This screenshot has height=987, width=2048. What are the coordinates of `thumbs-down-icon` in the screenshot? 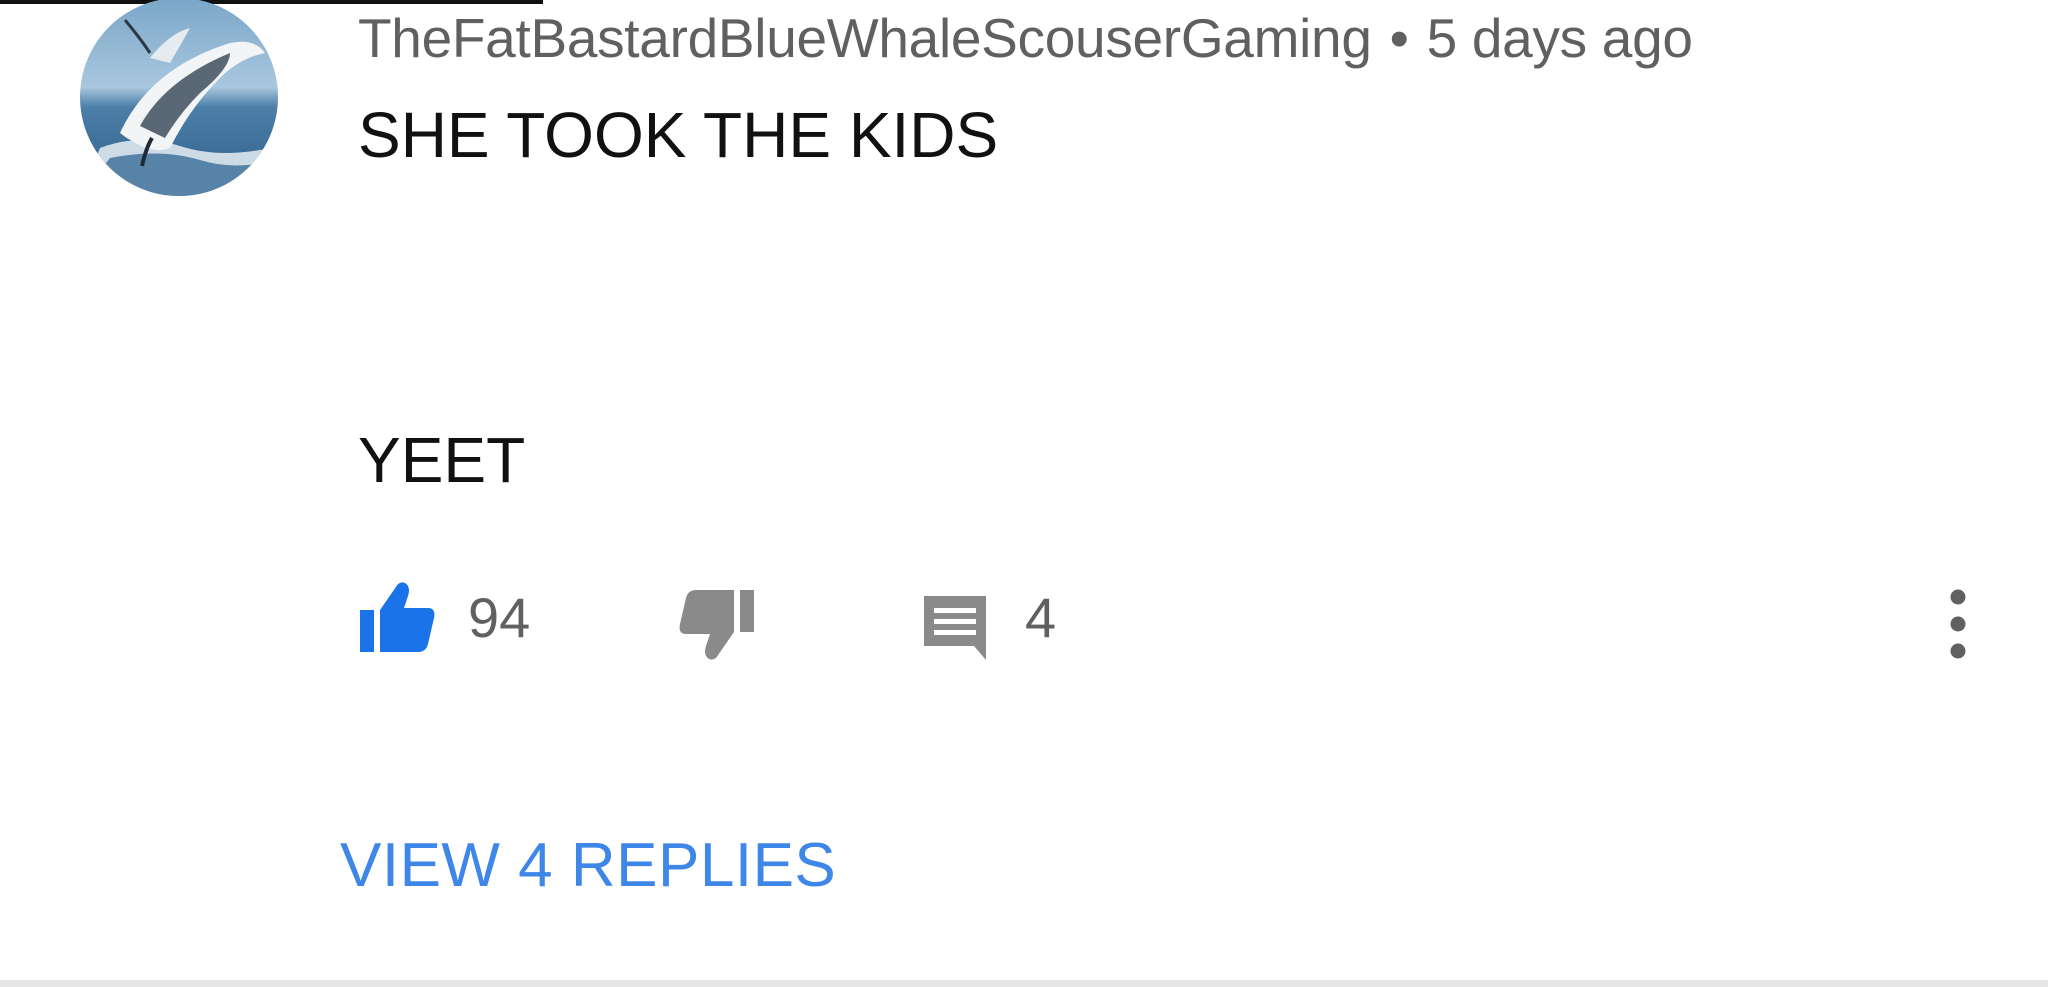 It's located at (716, 625).